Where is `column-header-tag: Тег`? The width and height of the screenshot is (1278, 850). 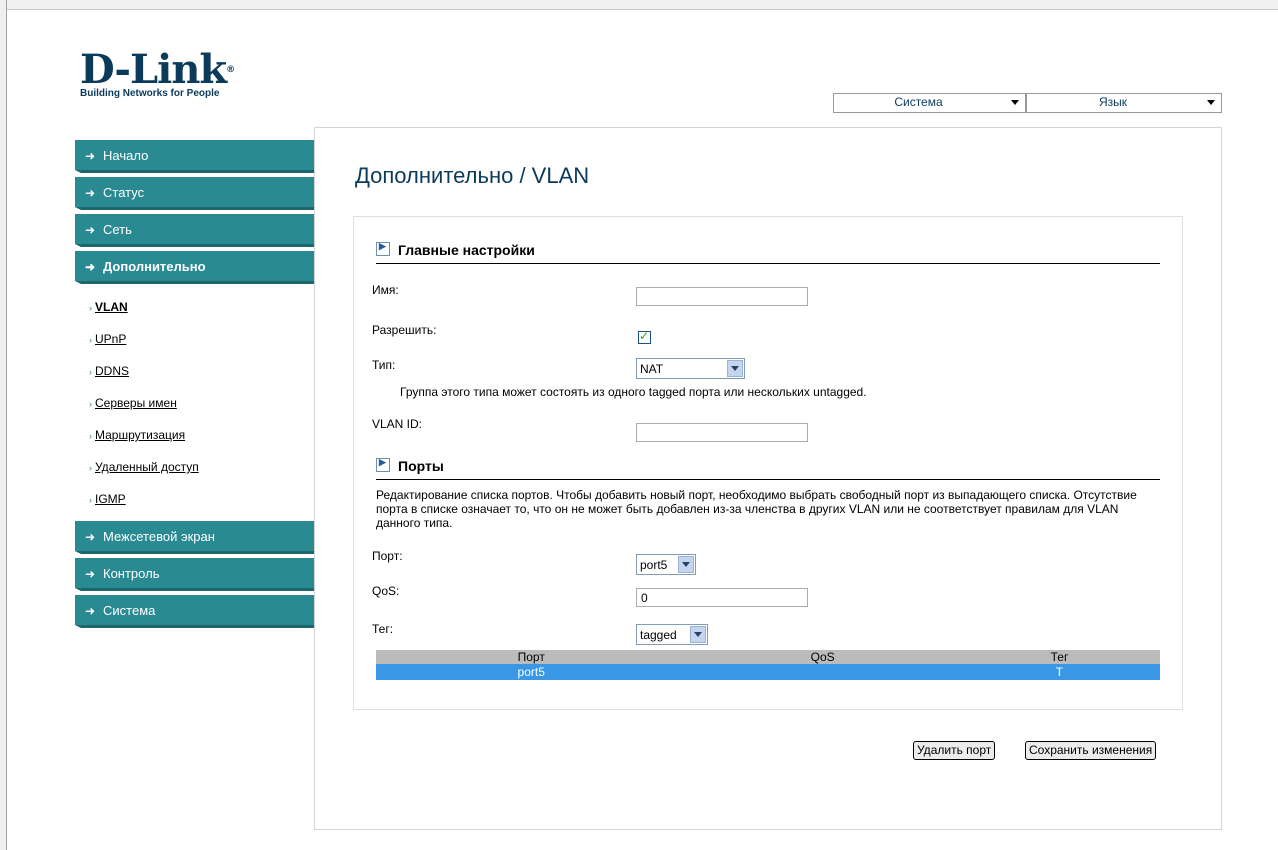
column-header-tag: Тег is located at coordinates (1059, 657).